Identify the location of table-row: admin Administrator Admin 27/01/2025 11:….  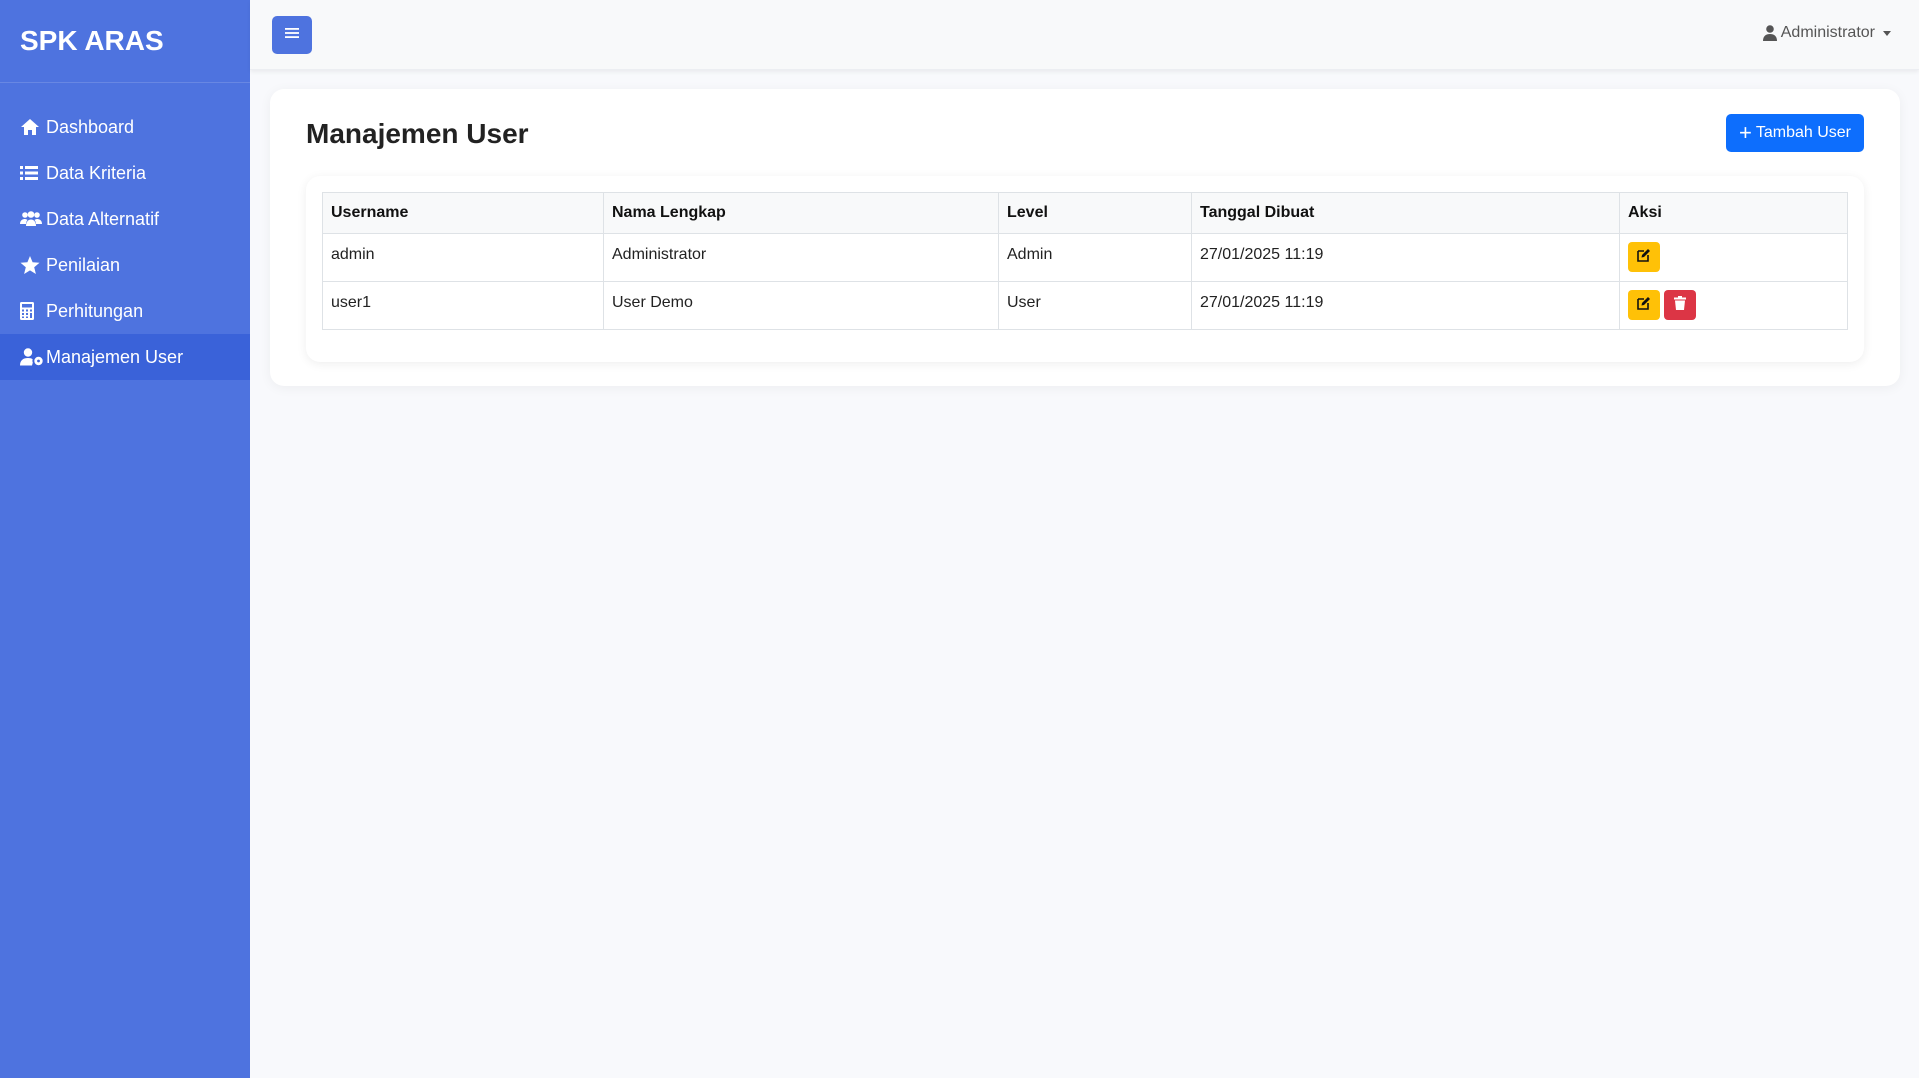
(1085, 257).